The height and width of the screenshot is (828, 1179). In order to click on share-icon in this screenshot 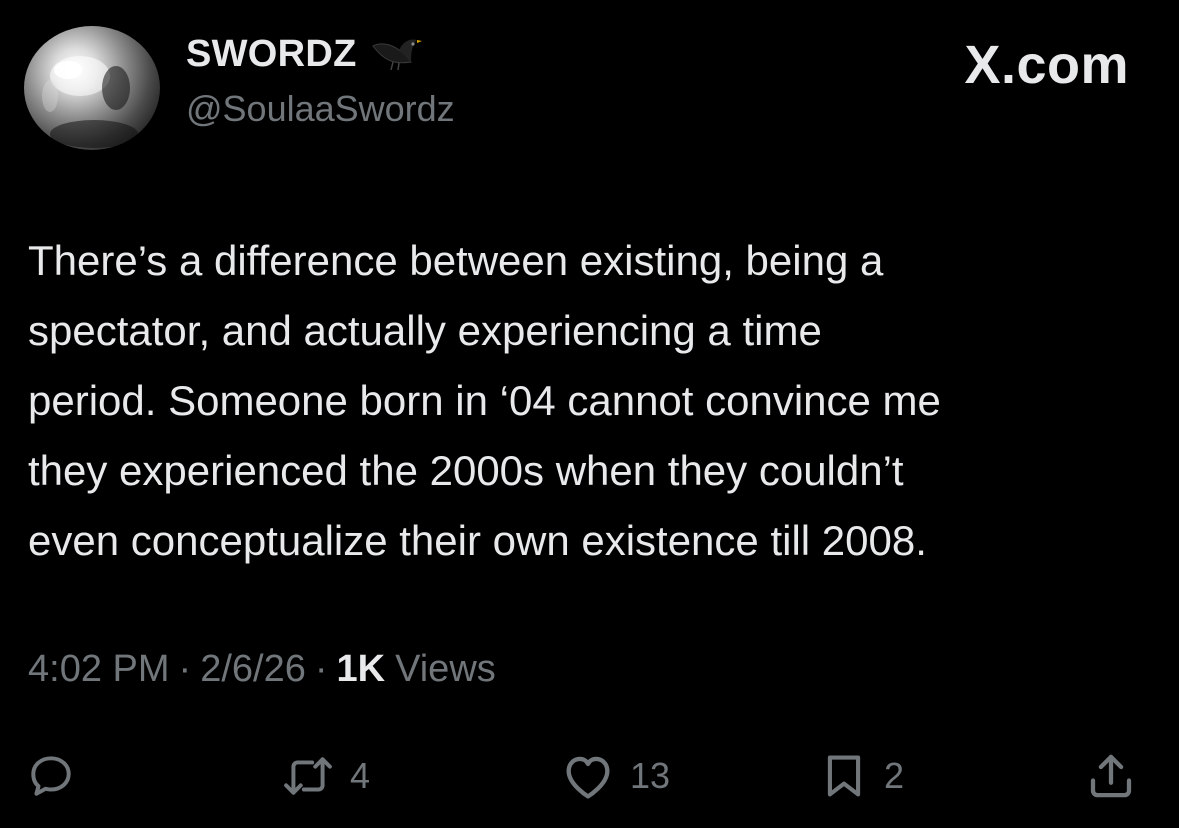, I will do `click(1111, 776)`.